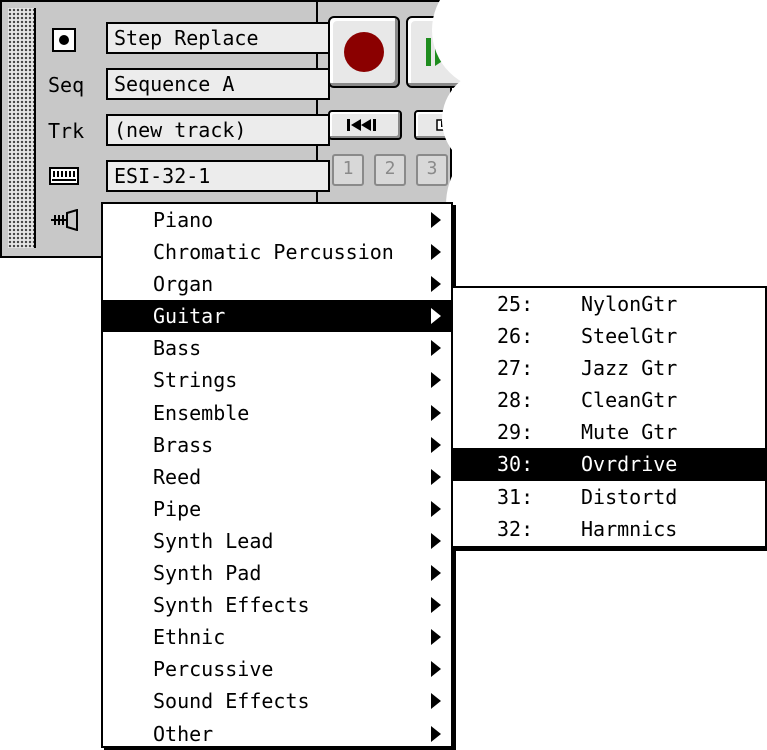 This screenshot has height=750, width=767. What do you see at coordinates (66, 131) in the screenshot?
I see `trk-label: Trk` at bounding box center [66, 131].